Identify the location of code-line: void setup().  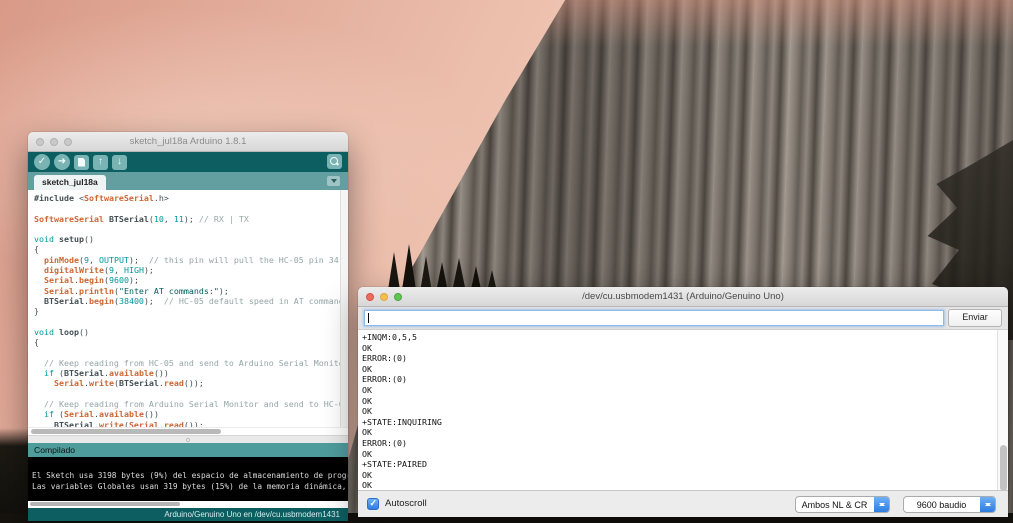
(64, 239).